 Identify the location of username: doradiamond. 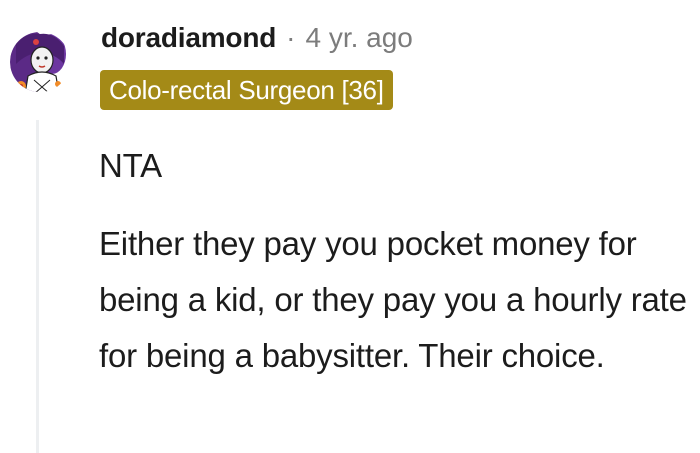
(188, 38).